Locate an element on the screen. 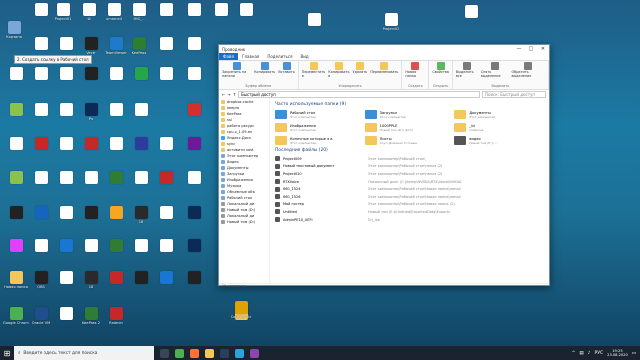 The height and width of the screenshot is (360, 640). ribbon-button: Снять выделение is located at coordinates (495, 70).